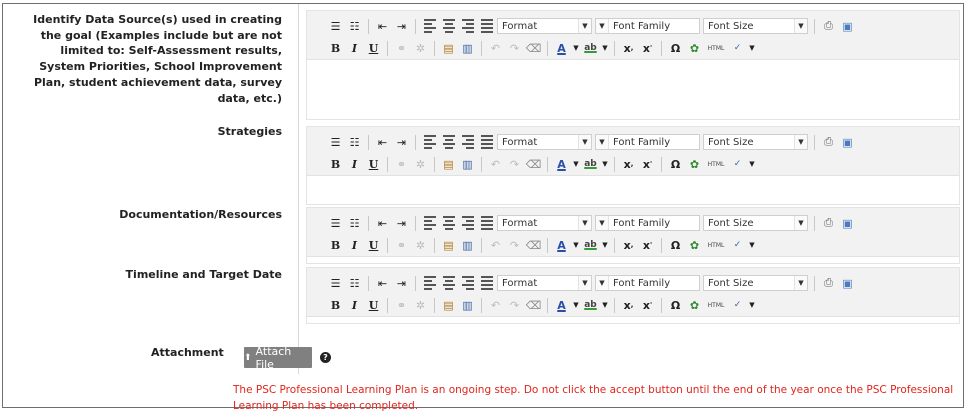 This screenshot has width=968, height=414. Describe the element at coordinates (401, 283) in the screenshot. I see `indent-icon: ⇥` at that location.